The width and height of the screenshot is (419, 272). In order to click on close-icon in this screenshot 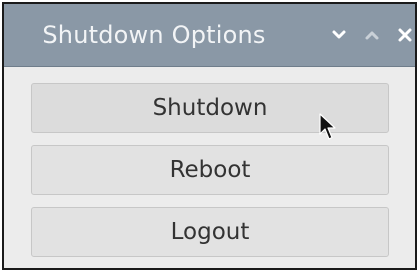, I will do `click(405, 35)`.